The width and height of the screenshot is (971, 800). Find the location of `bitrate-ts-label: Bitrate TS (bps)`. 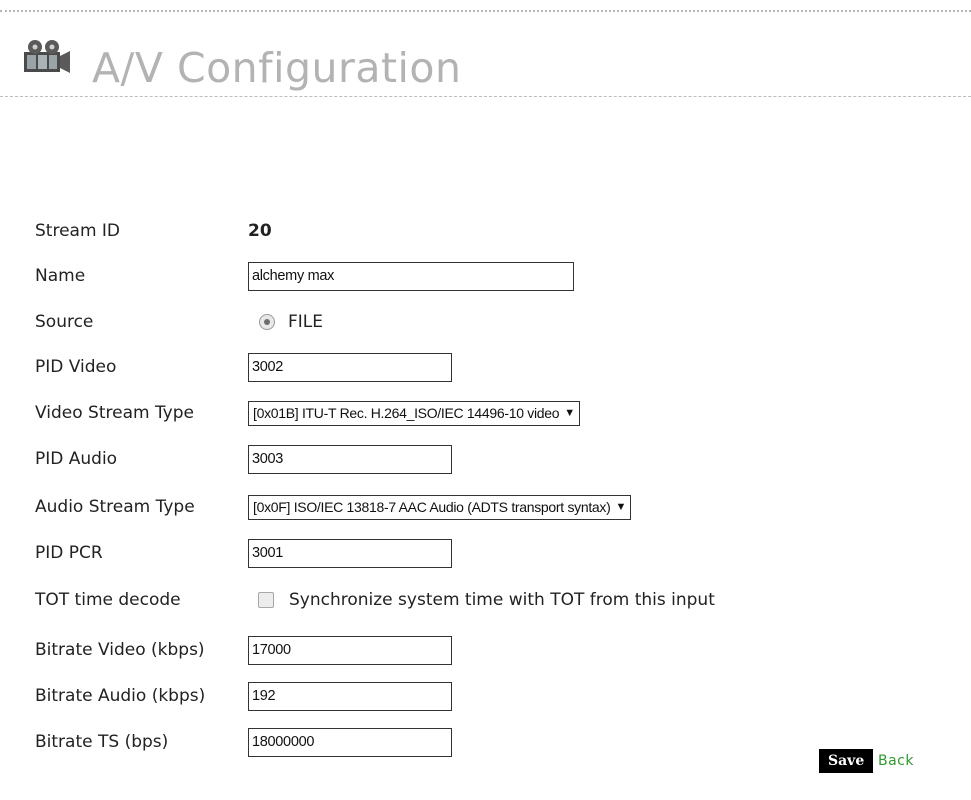

bitrate-ts-label: Bitrate TS (bps) is located at coordinates (102, 742).